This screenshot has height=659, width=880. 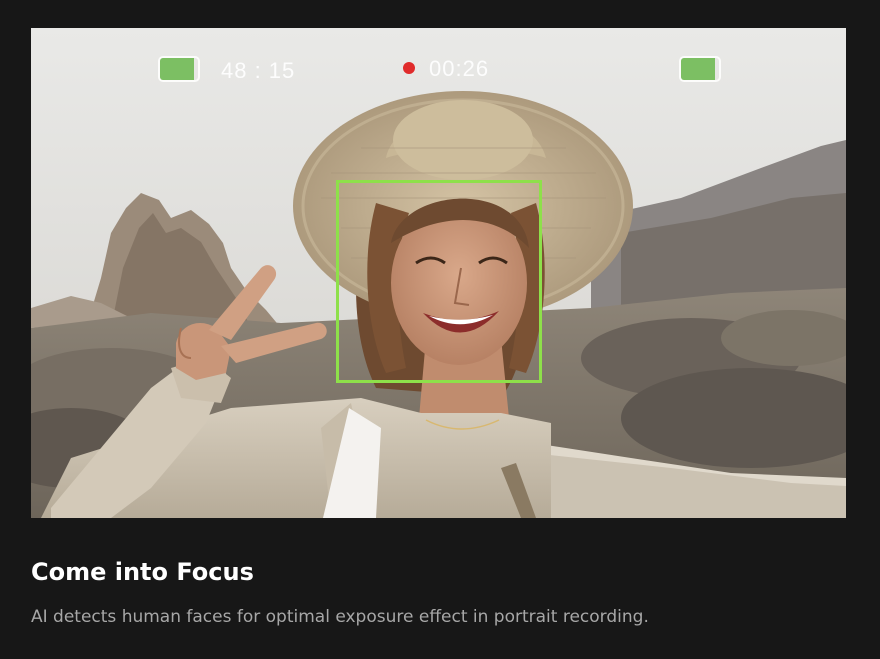 I want to click on recording-time-remaining: 48 : 15, so click(x=258, y=70).